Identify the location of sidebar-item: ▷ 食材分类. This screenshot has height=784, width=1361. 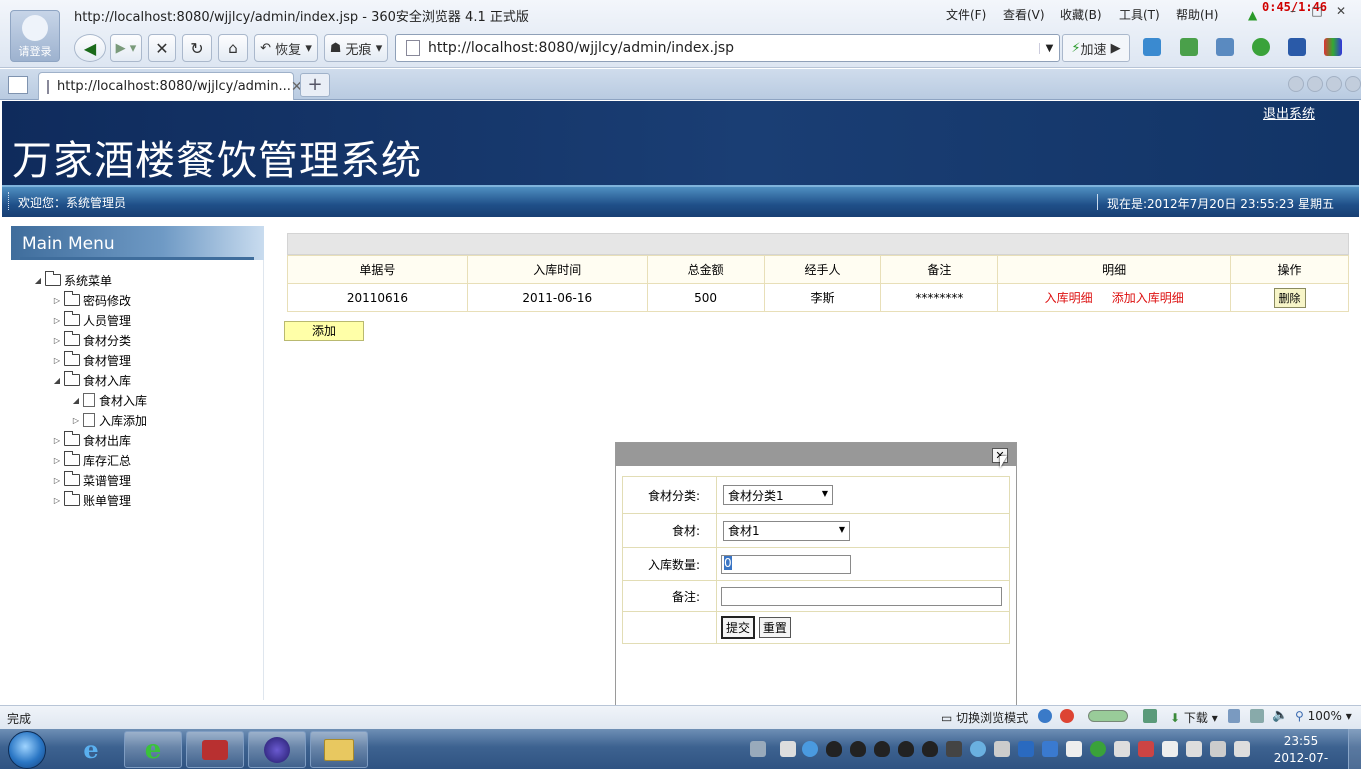
(89, 340).